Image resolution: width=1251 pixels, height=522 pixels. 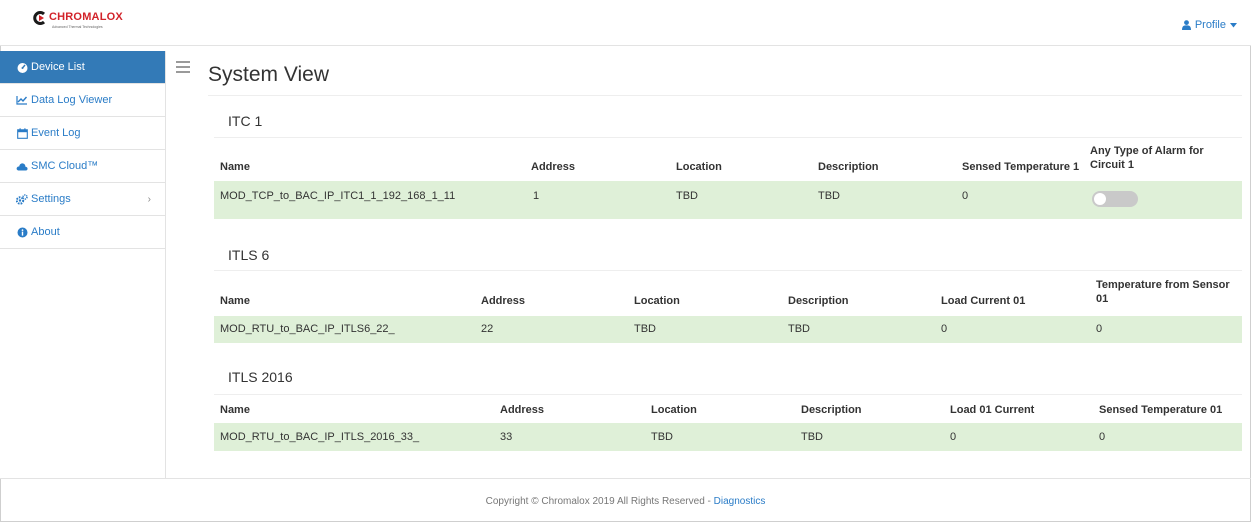 I want to click on column-header: Temperature from Sensor 01, so click(x=1163, y=292).